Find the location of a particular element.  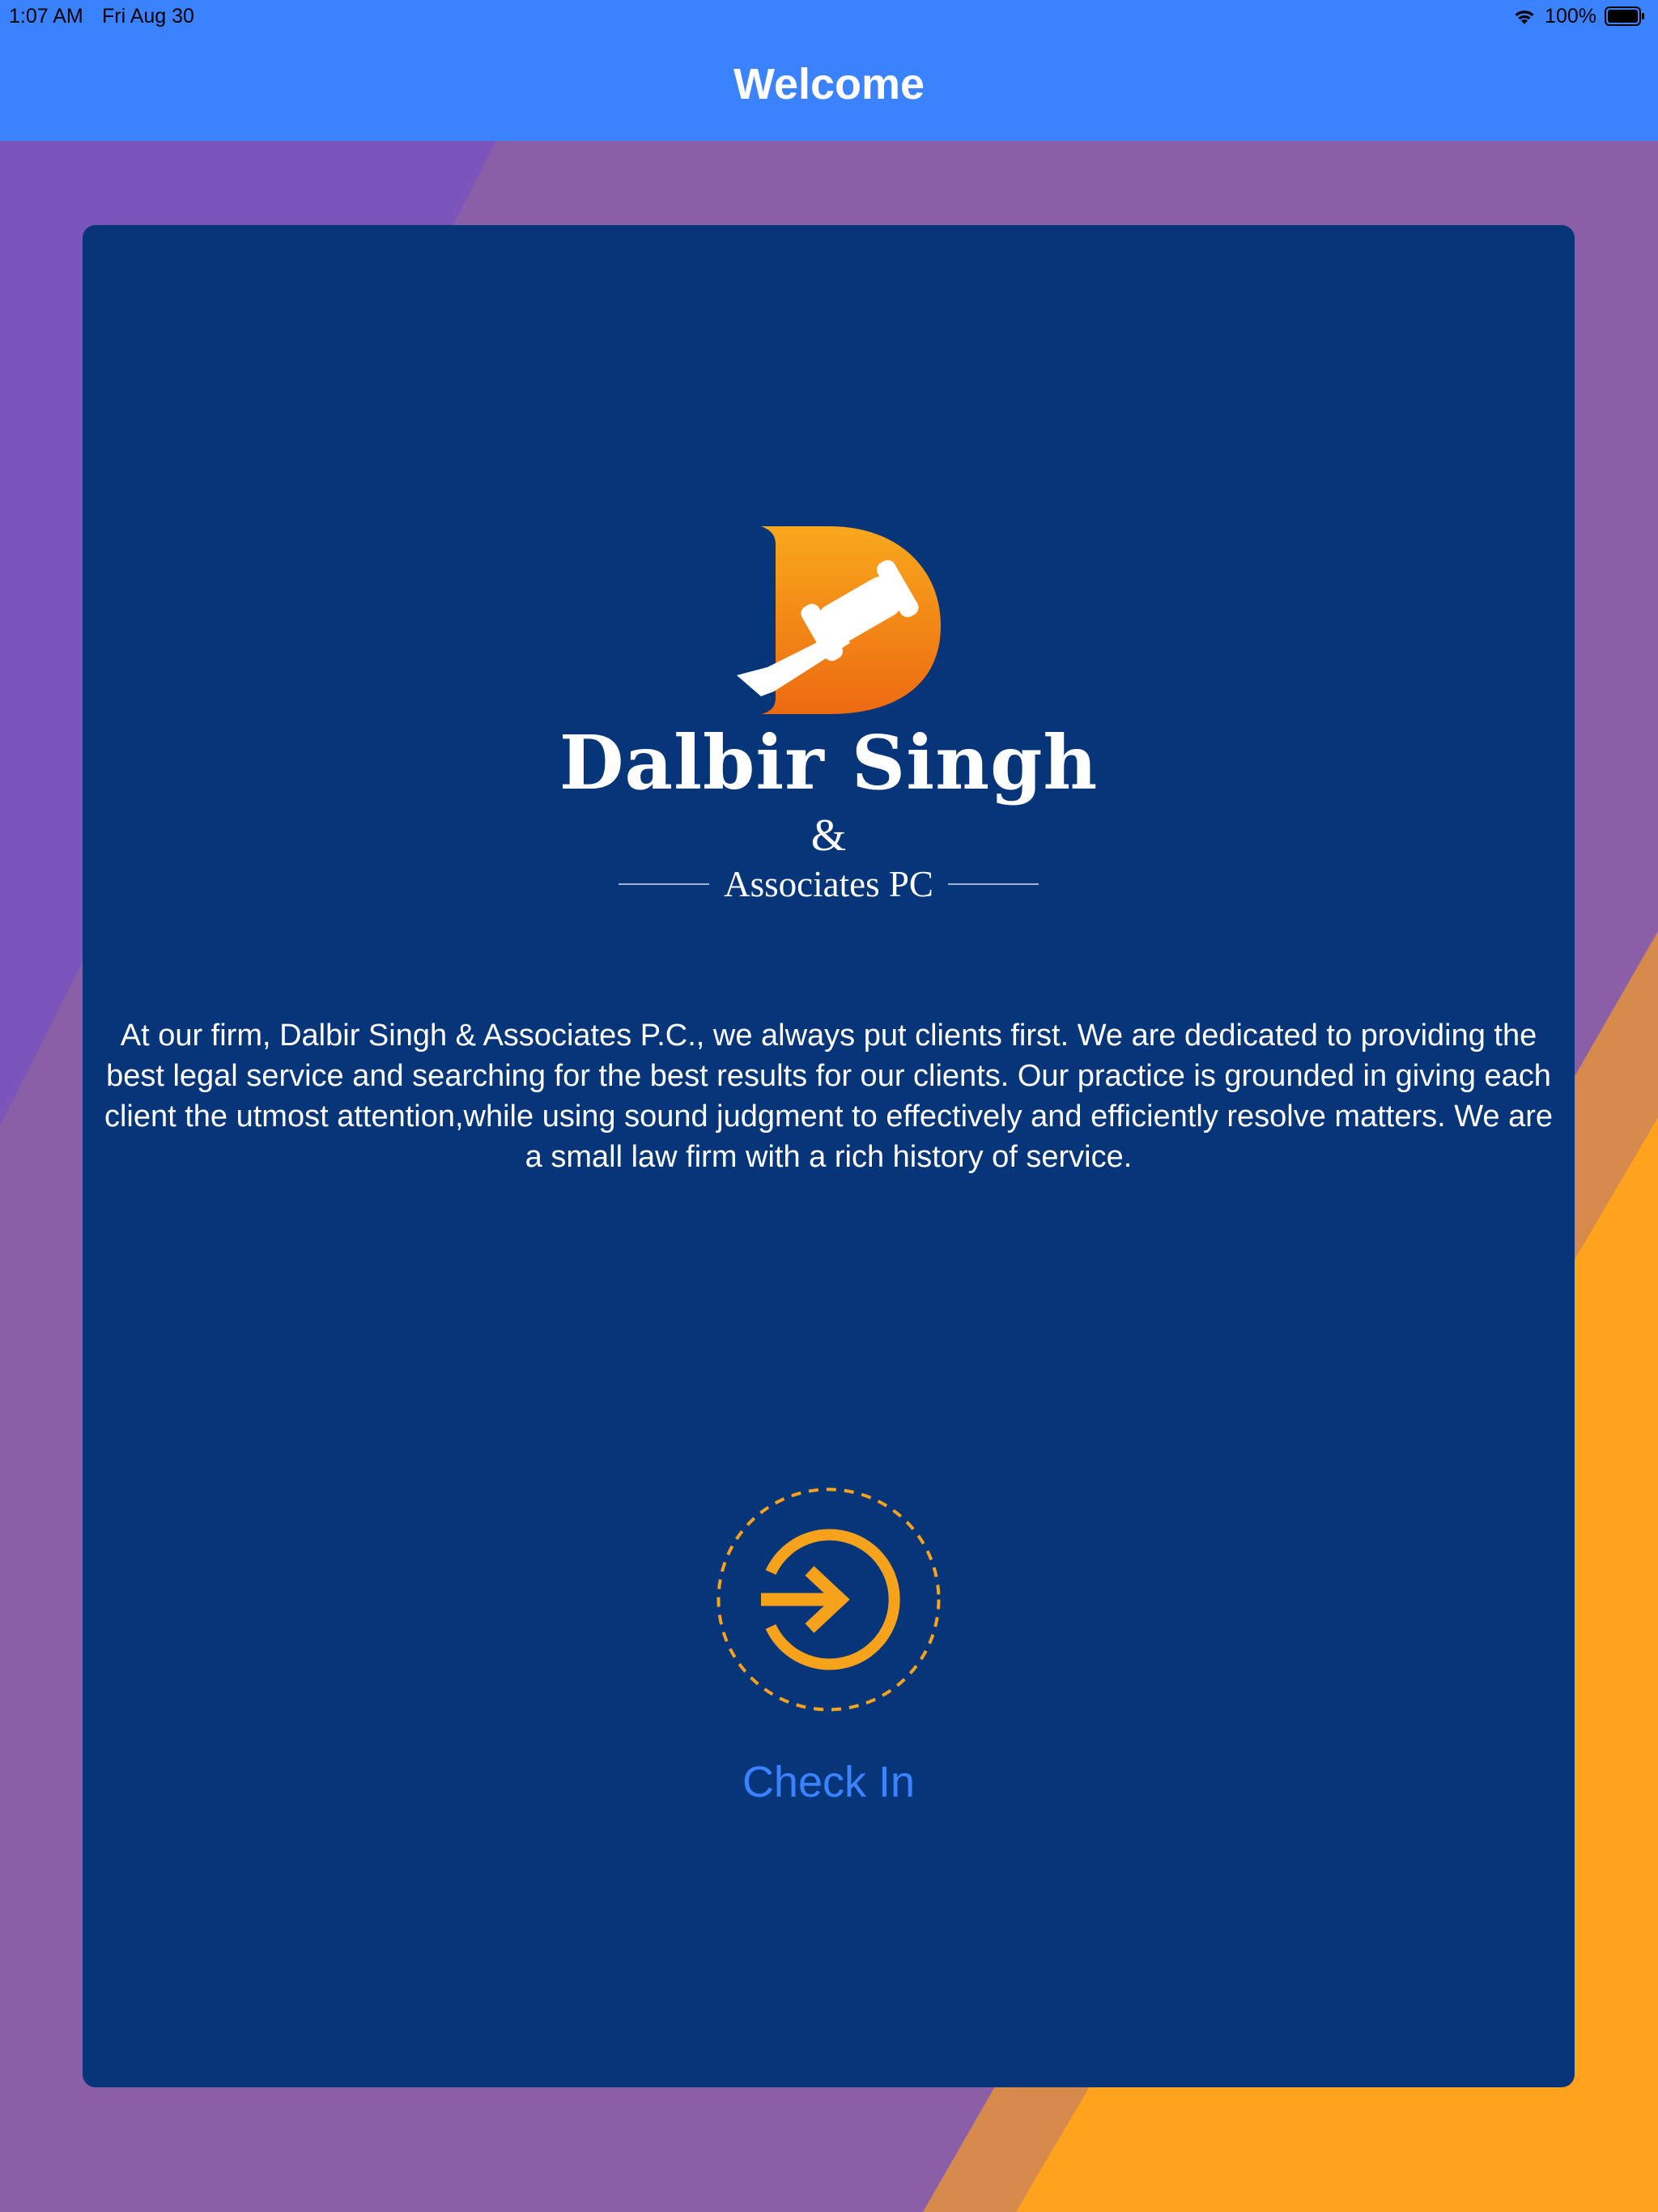

check-in-label: Check In is located at coordinates (829, 1782).